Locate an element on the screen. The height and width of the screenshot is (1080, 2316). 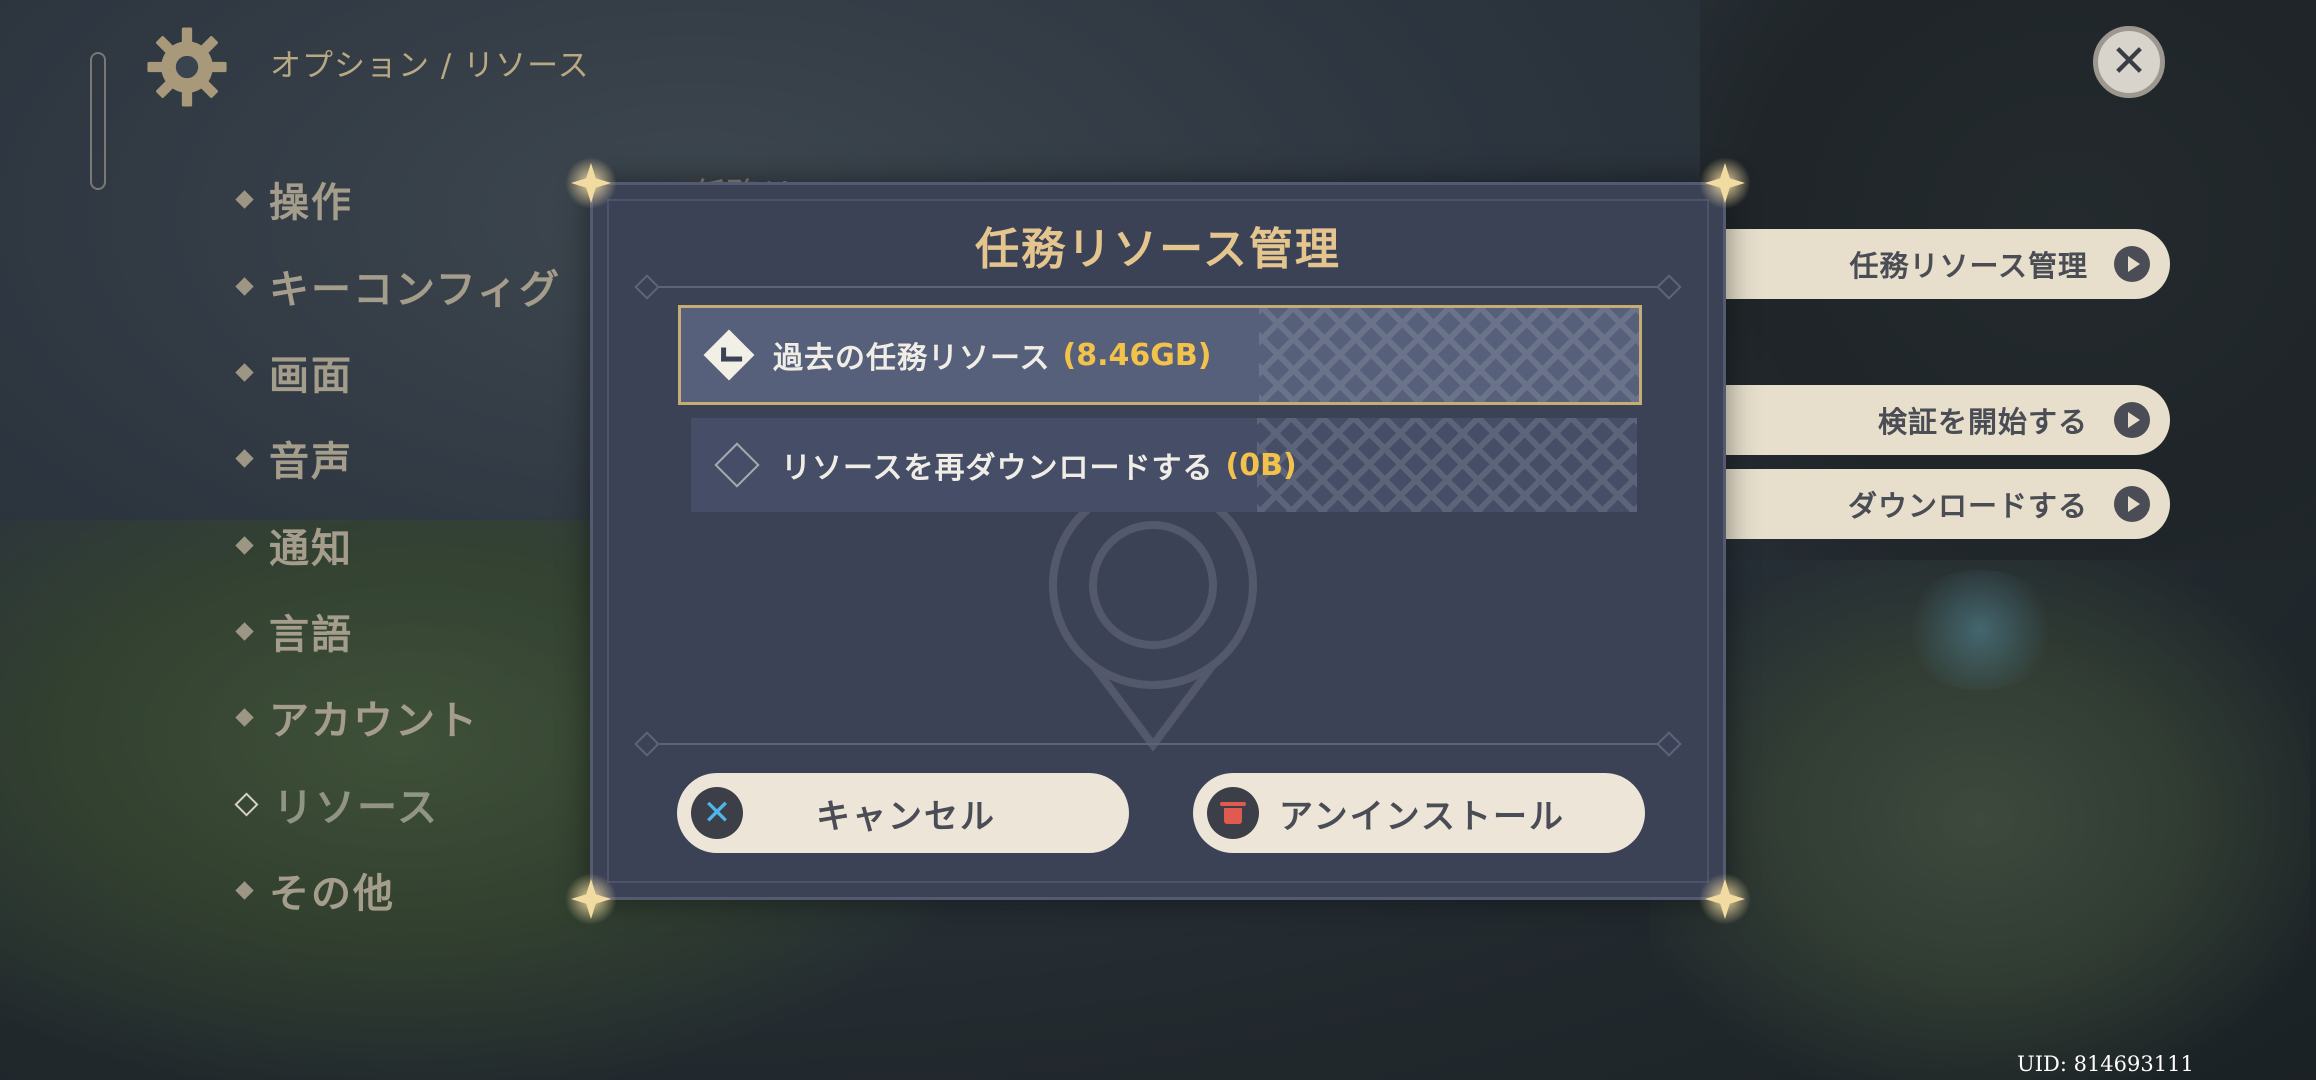
download-button: ダウンロードする is located at coordinates (1946, 504).